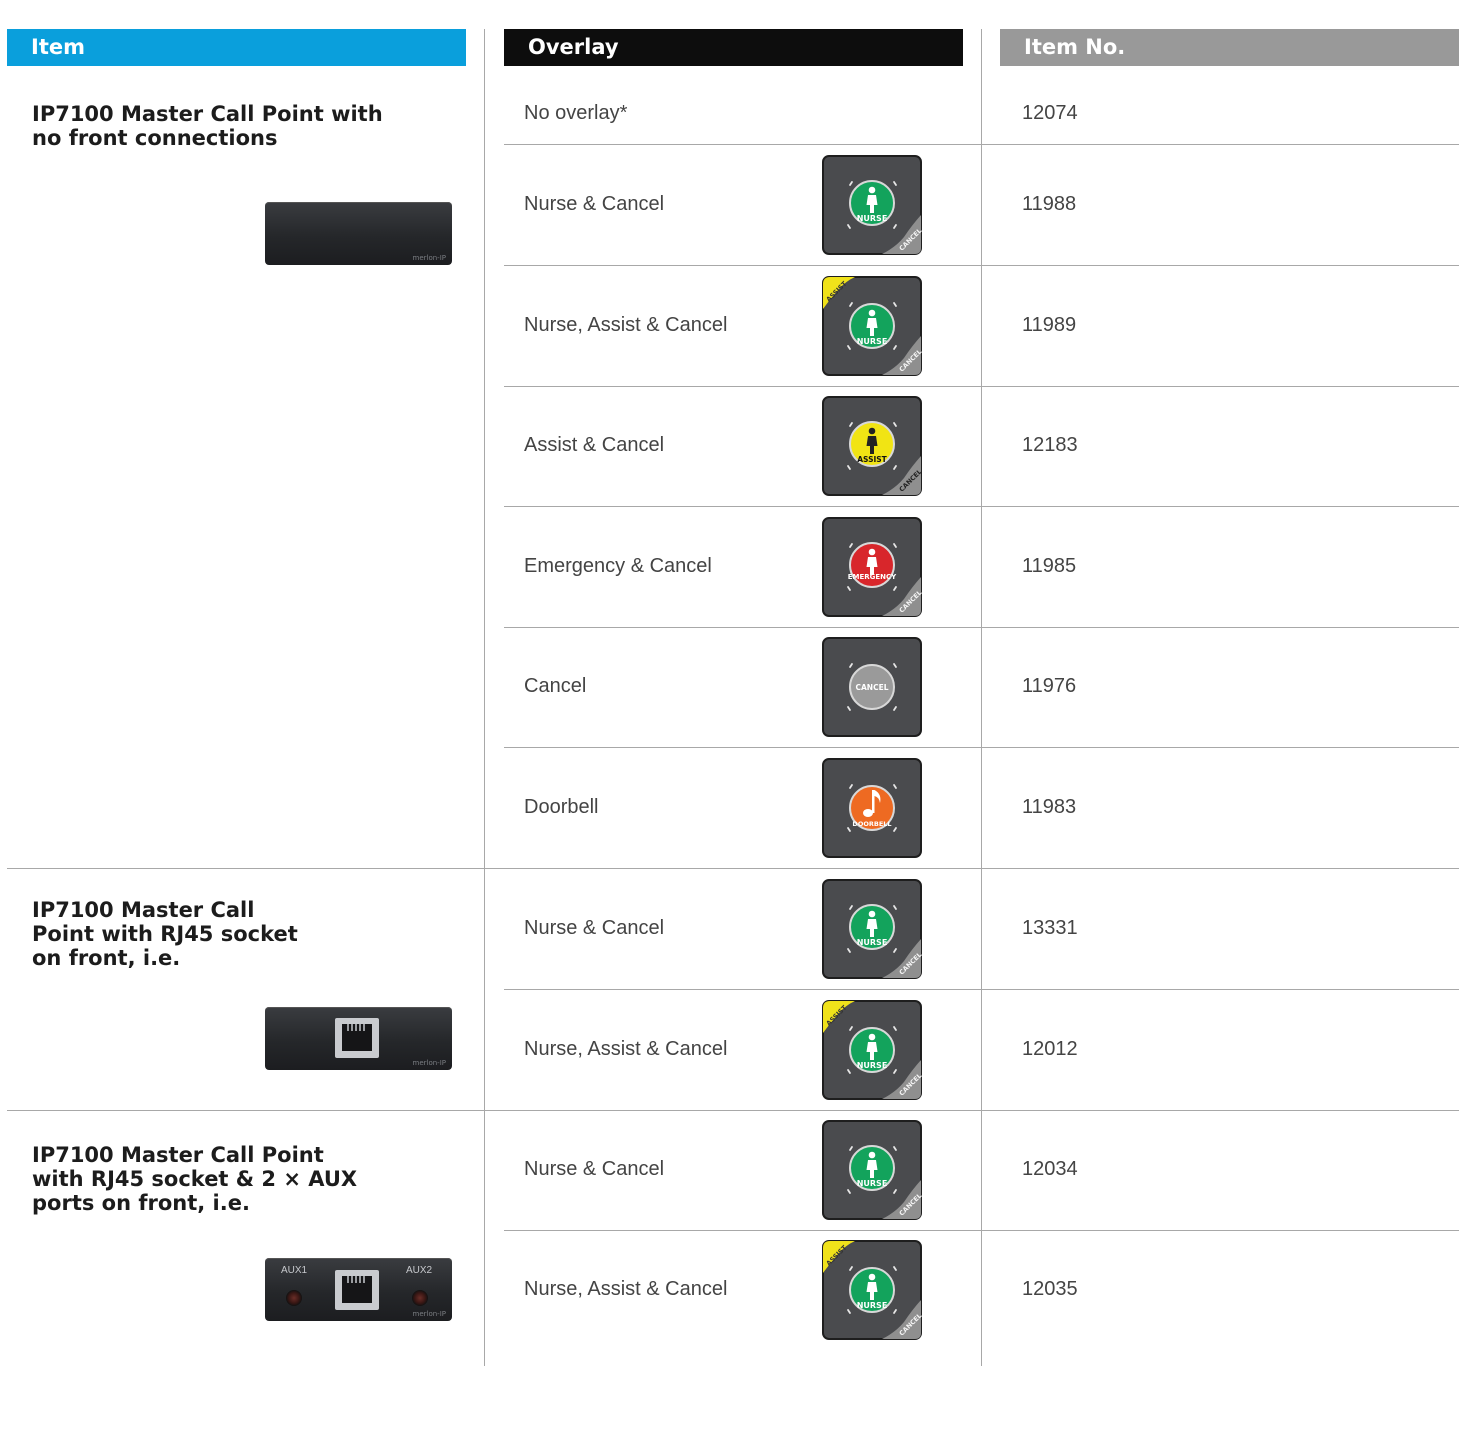  What do you see at coordinates (419, 1270) in the screenshot?
I see `aux2-label: AUX2` at bounding box center [419, 1270].